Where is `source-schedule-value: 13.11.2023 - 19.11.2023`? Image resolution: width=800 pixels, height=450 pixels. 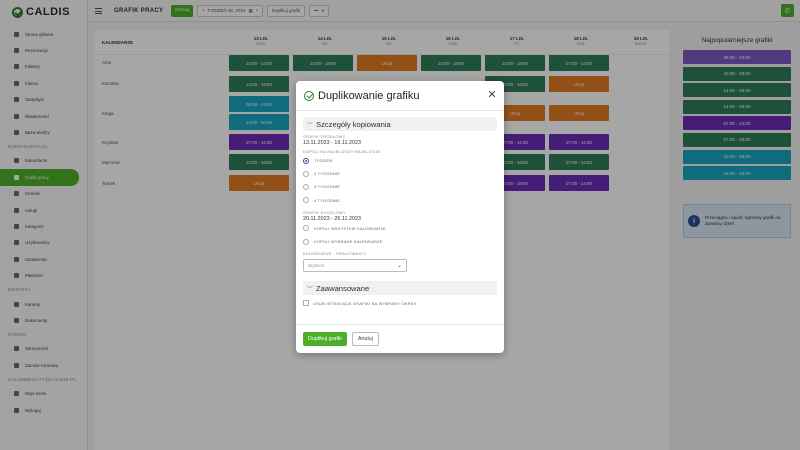 source-schedule-value: 13.11.2023 - 19.11.2023 is located at coordinates (332, 143).